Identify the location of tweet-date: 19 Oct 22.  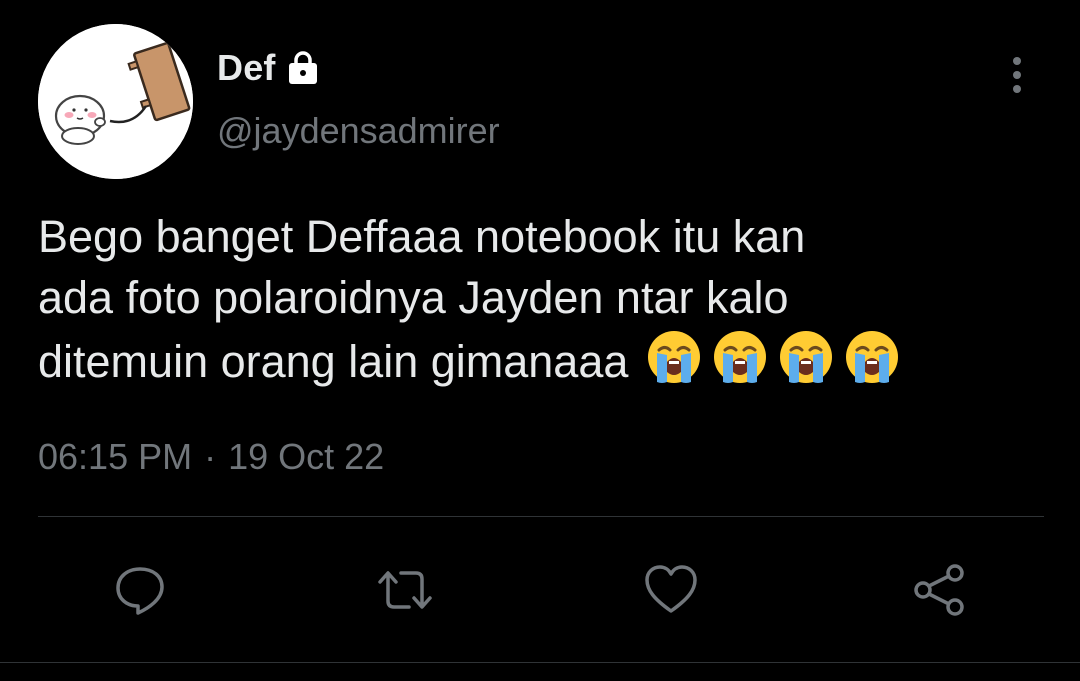
(306, 457).